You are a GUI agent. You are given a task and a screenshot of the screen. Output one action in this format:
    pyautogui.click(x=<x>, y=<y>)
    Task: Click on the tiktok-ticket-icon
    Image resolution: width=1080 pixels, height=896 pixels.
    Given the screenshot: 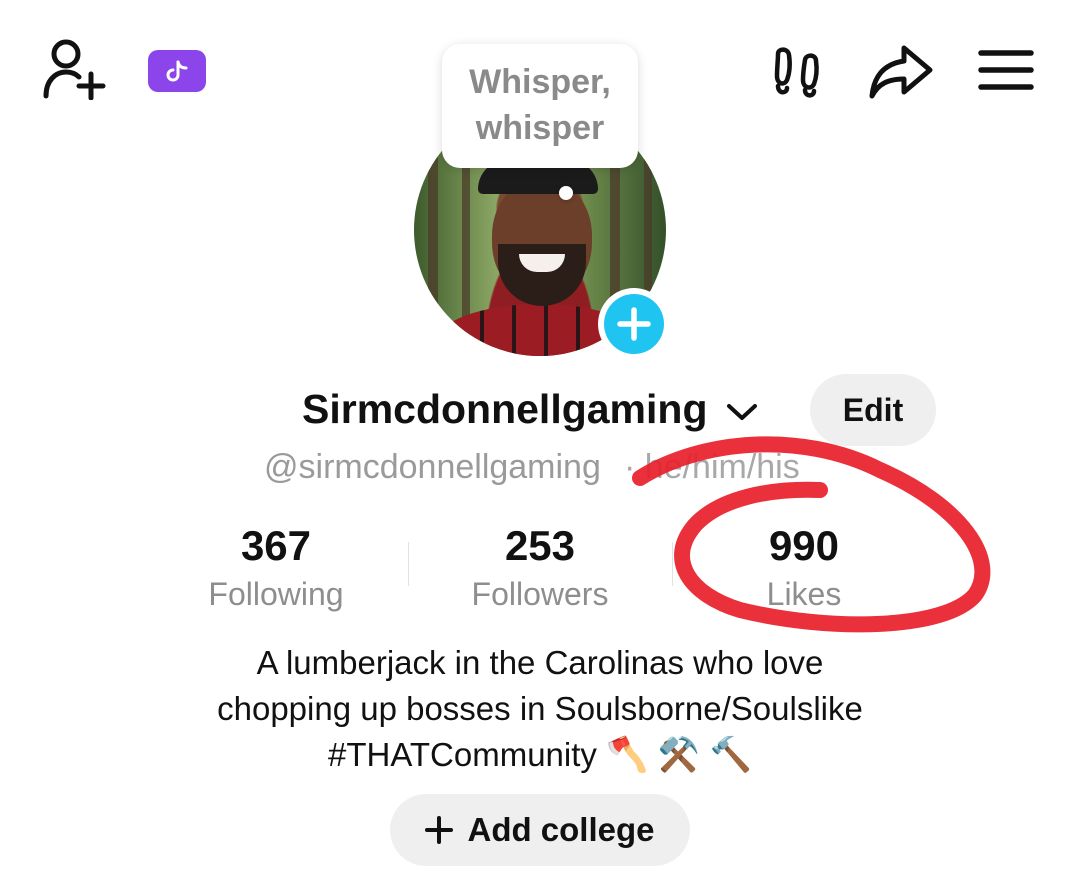 What is the action you would take?
    pyautogui.click(x=177, y=71)
    